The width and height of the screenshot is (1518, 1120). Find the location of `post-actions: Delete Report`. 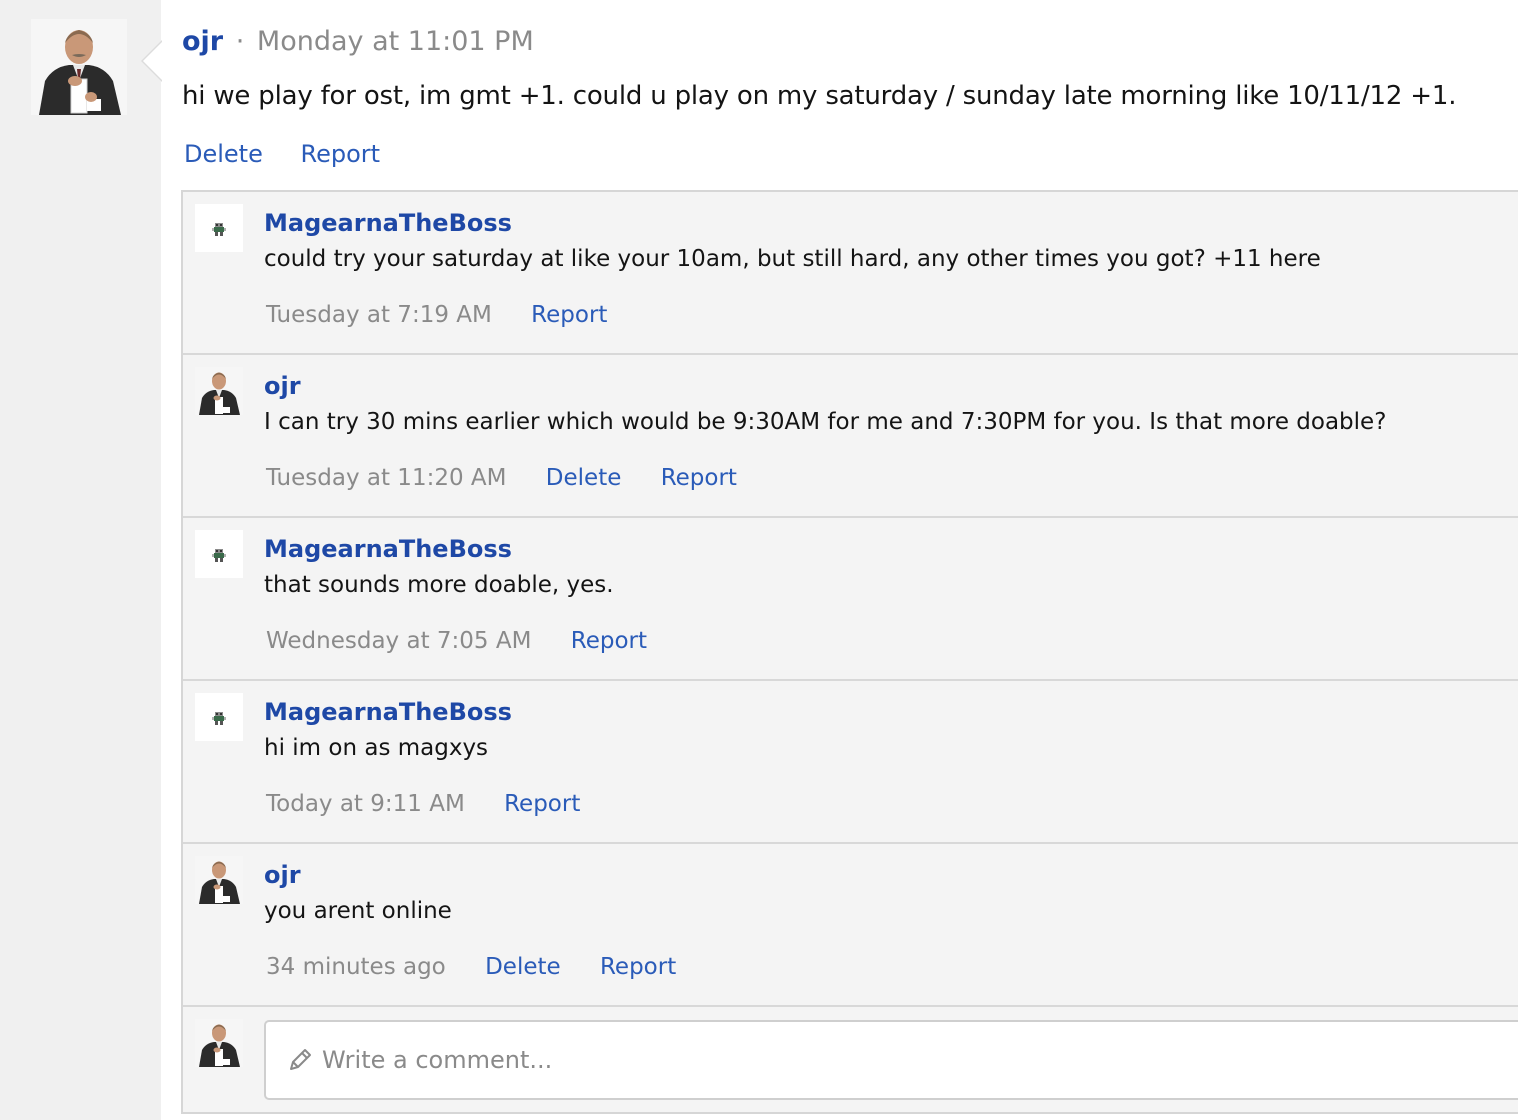

post-actions: Delete Report is located at coordinates (297, 154).